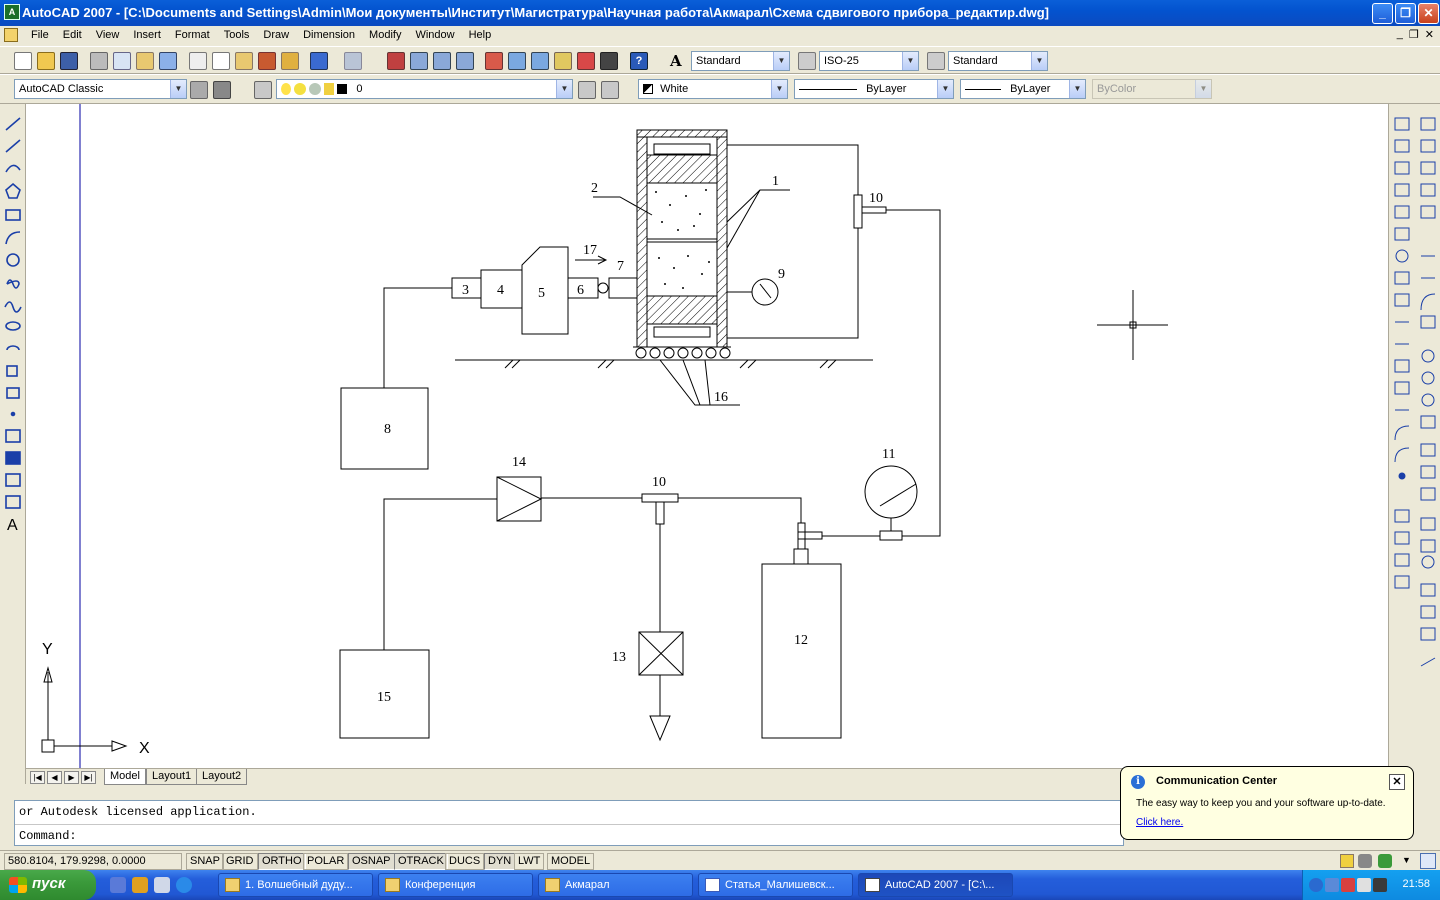 The image size is (1440, 900). What do you see at coordinates (12, 371) in the screenshot?
I see `insert-block-icon` at bounding box center [12, 371].